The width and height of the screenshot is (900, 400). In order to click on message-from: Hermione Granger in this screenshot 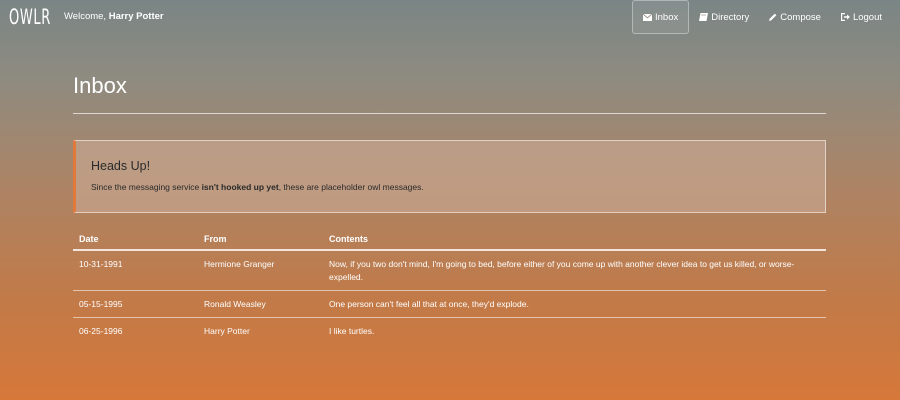, I will do `click(260, 270)`.